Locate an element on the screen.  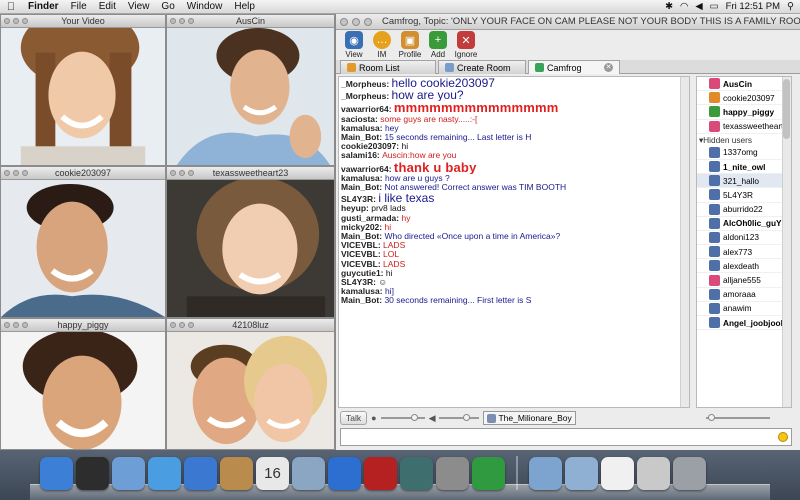
user-list-item: cookie203097 is located at coordinates (744, 98).